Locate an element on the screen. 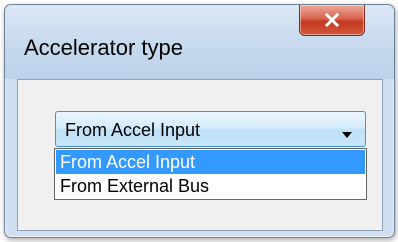 The width and height of the screenshot is (398, 242). close-button is located at coordinates (332, 20).